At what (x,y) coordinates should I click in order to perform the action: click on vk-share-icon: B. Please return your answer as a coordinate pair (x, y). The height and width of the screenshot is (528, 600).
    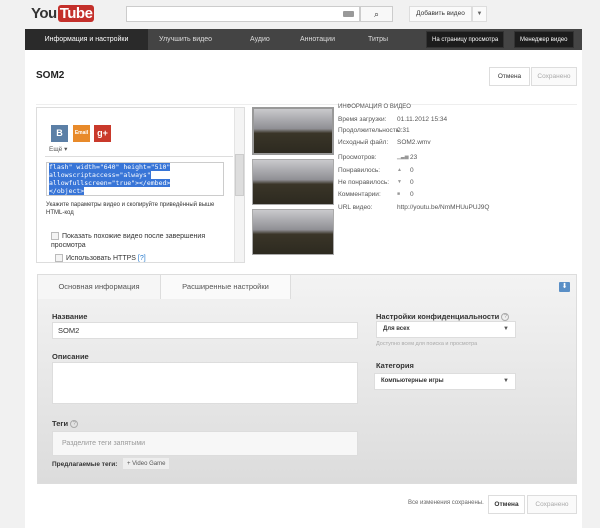
    Looking at the image, I should click on (59, 133).